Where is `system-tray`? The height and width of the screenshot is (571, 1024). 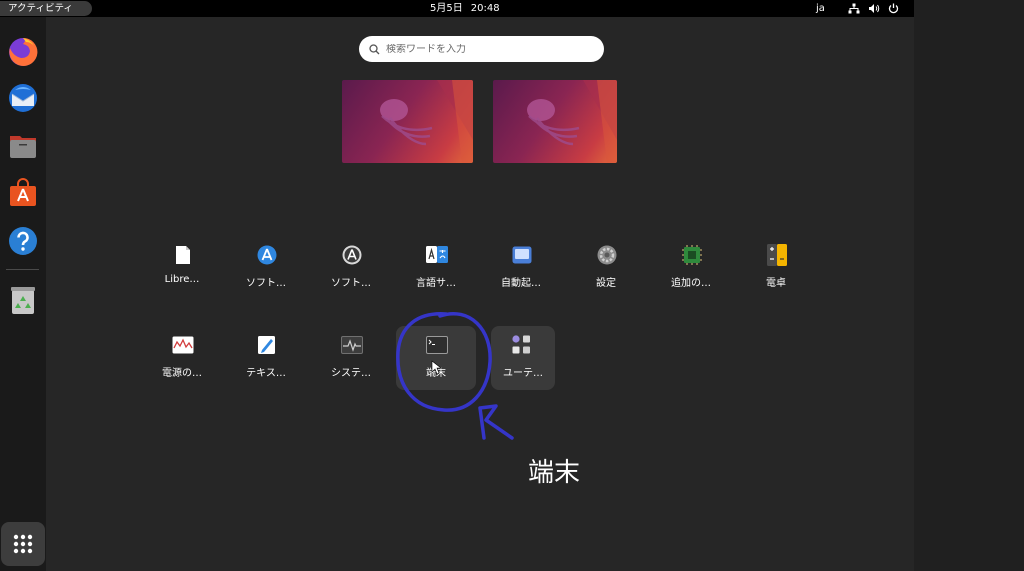
system-tray is located at coordinates (873, 8).